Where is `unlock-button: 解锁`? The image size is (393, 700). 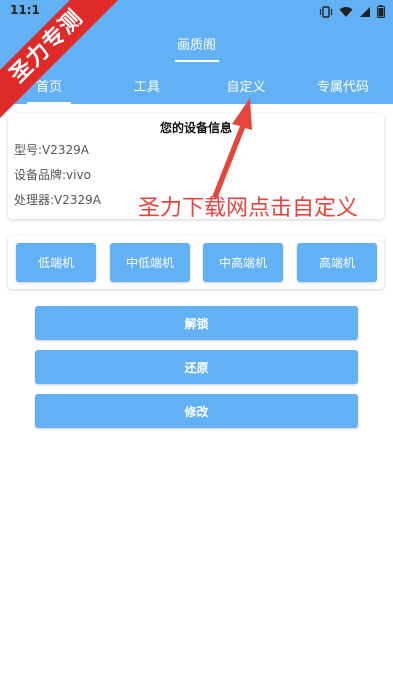 unlock-button: 解锁 is located at coordinates (196, 323).